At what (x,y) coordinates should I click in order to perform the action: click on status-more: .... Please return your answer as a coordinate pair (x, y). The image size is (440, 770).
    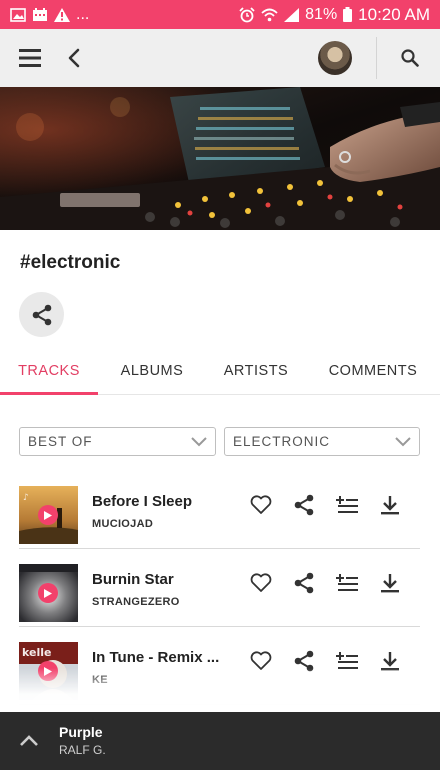
    Looking at the image, I should click on (83, 14).